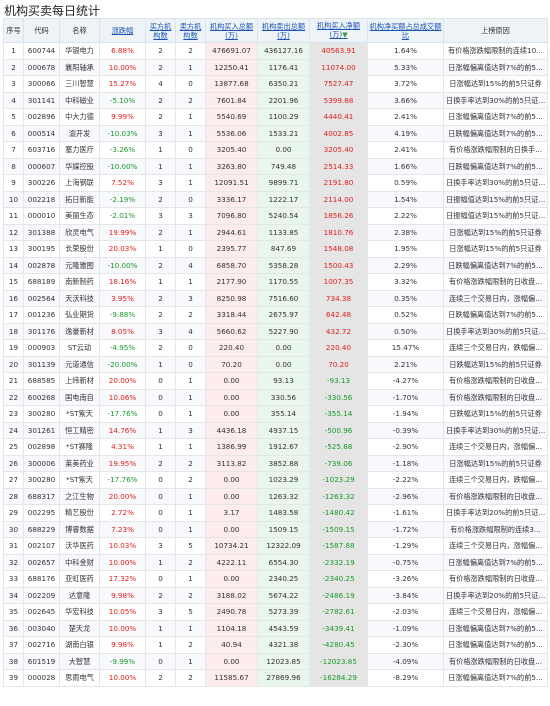 This screenshot has width=550, height=706. I want to click on cell-code: 301176, so click(41, 331).